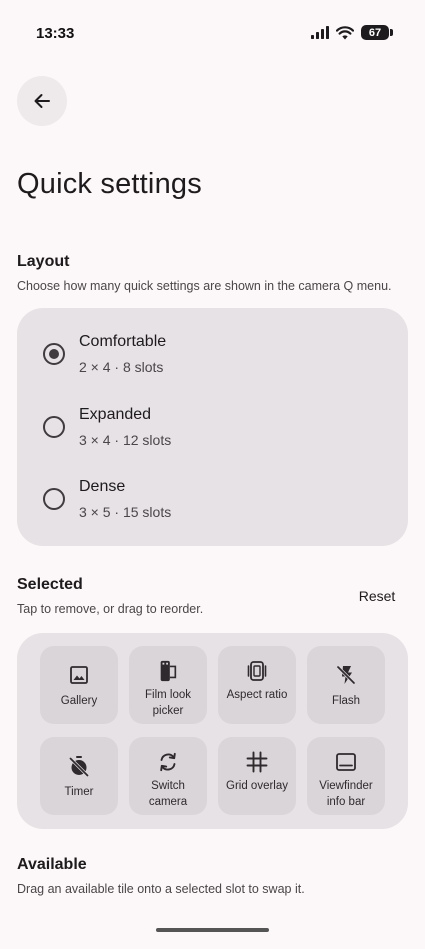 The width and height of the screenshot is (425, 949). I want to click on timer-off-icon, so click(79, 766).